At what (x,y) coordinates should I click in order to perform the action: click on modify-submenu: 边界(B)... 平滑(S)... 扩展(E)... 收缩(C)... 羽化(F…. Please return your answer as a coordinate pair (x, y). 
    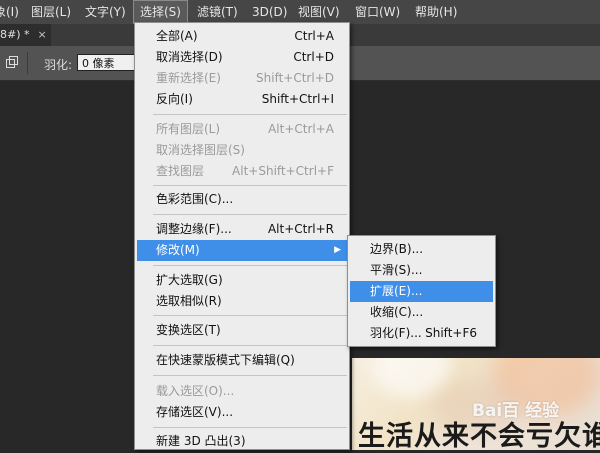
    Looking at the image, I should click on (421, 291).